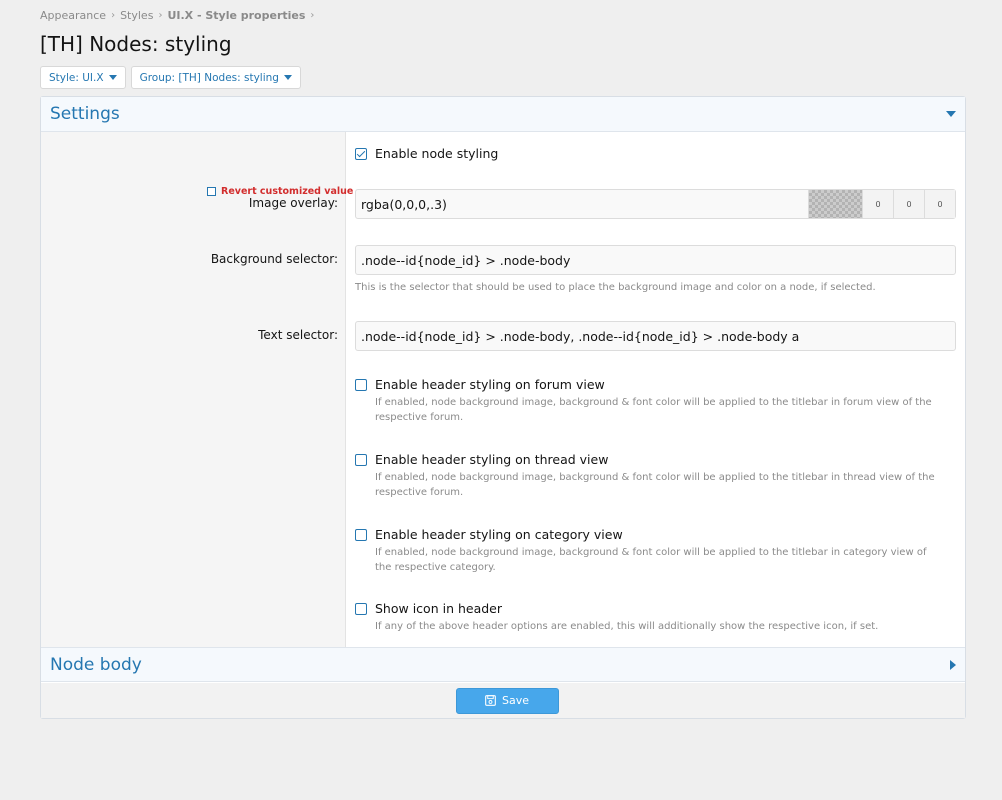  What do you see at coordinates (466, 260) in the screenshot?
I see `background-selector-value: .node--id{node_id} > .node-body` at bounding box center [466, 260].